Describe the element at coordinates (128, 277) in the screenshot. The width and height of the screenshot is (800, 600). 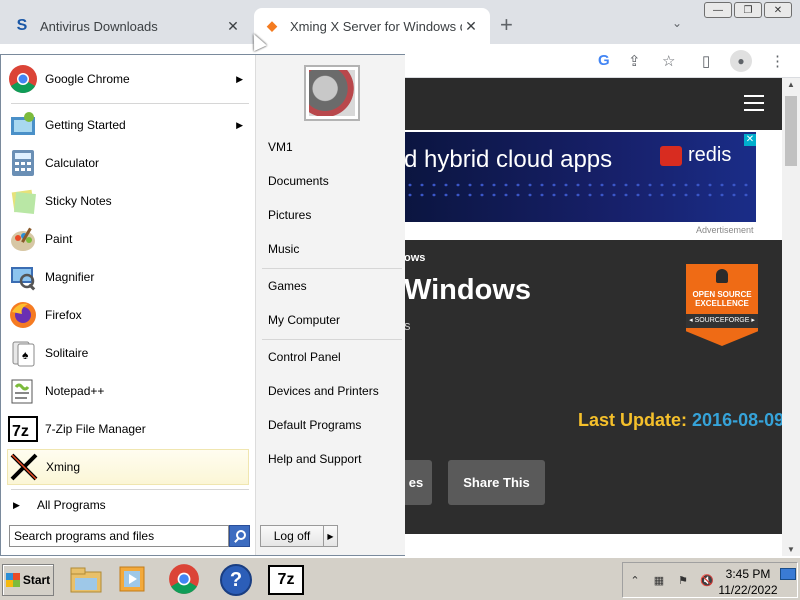
I see `program-magnifier: Magnifier` at that location.